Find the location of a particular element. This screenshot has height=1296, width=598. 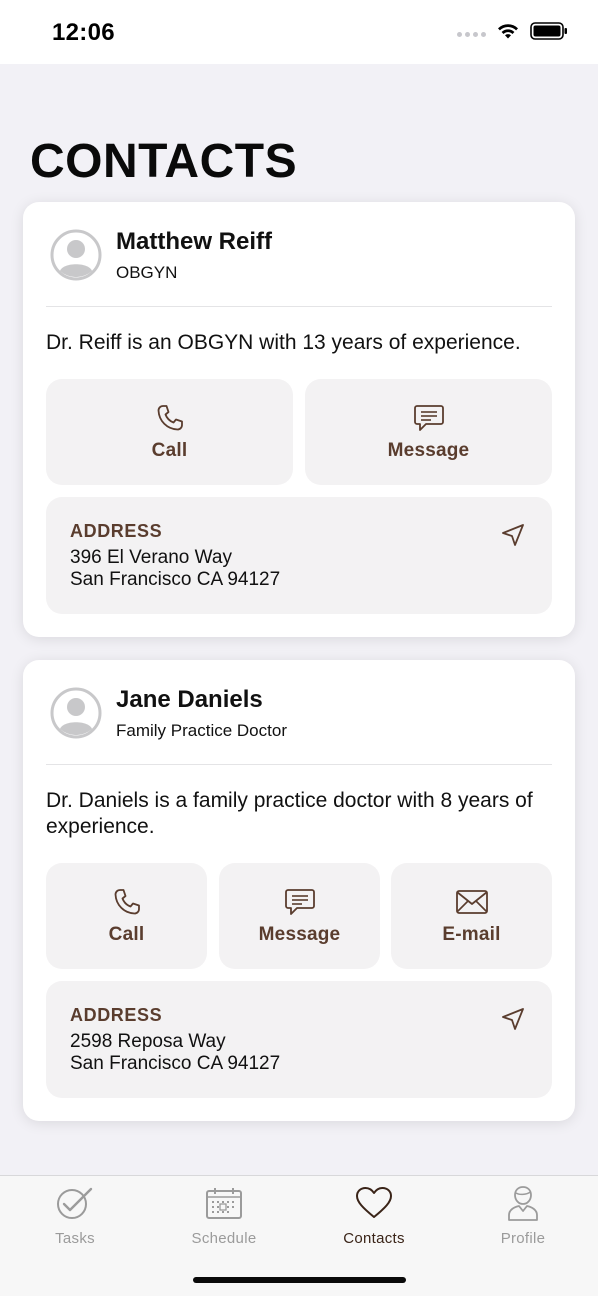

address-line-1: 2598 Reposa Way is located at coordinates (148, 1041).